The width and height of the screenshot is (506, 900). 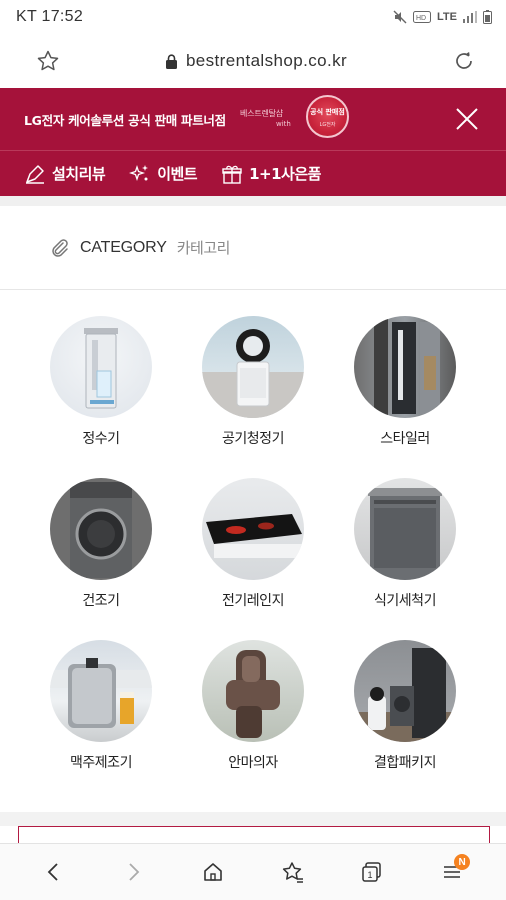 What do you see at coordinates (405, 529) in the screenshot?
I see `dishwasher-image` at bounding box center [405, 529].